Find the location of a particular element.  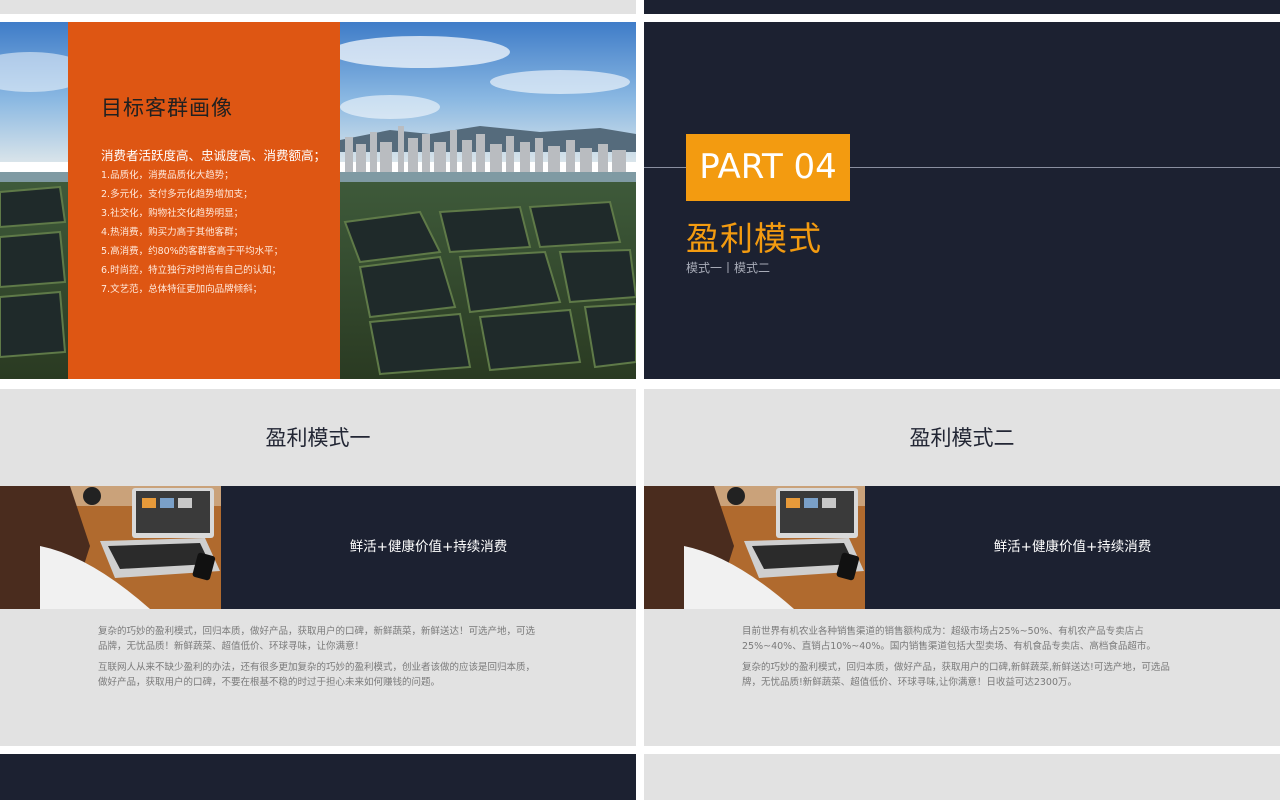

list-item: 3.社交化，购物社交化趋势明显； is located at coordinates (172, 213).